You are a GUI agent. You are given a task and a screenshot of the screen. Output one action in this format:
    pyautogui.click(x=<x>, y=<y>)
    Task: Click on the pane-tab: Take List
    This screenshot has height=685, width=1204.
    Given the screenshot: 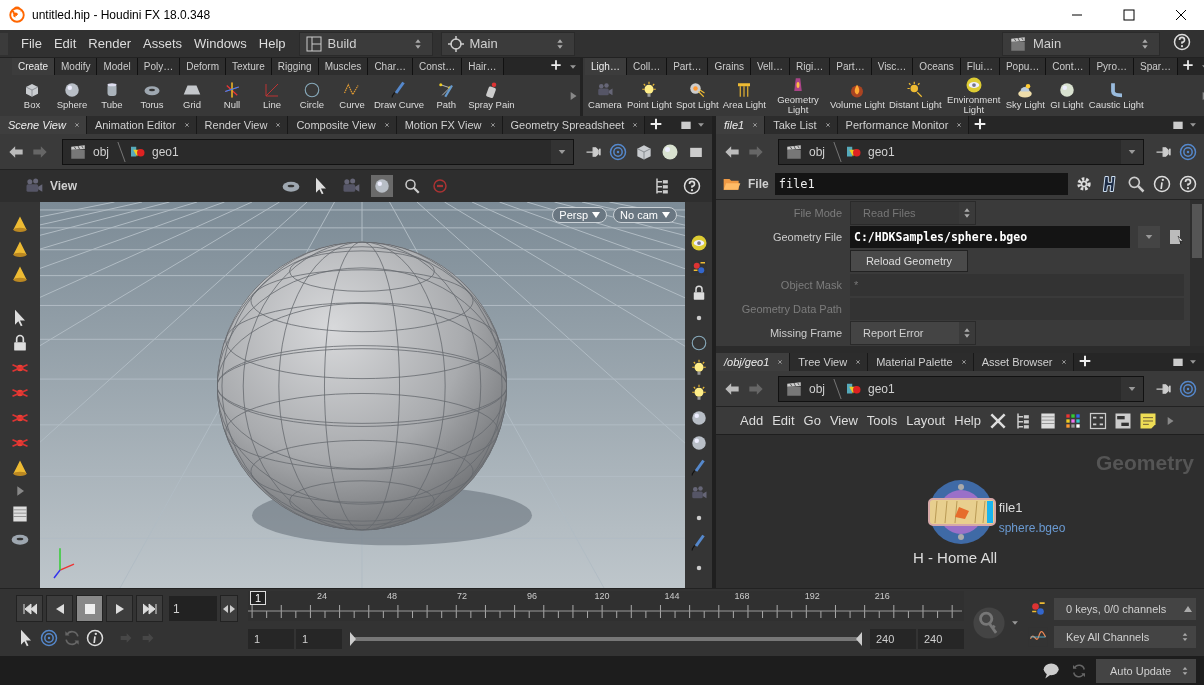 What is the action you would take?
    pyautogui.click(x=801, y=125)
    